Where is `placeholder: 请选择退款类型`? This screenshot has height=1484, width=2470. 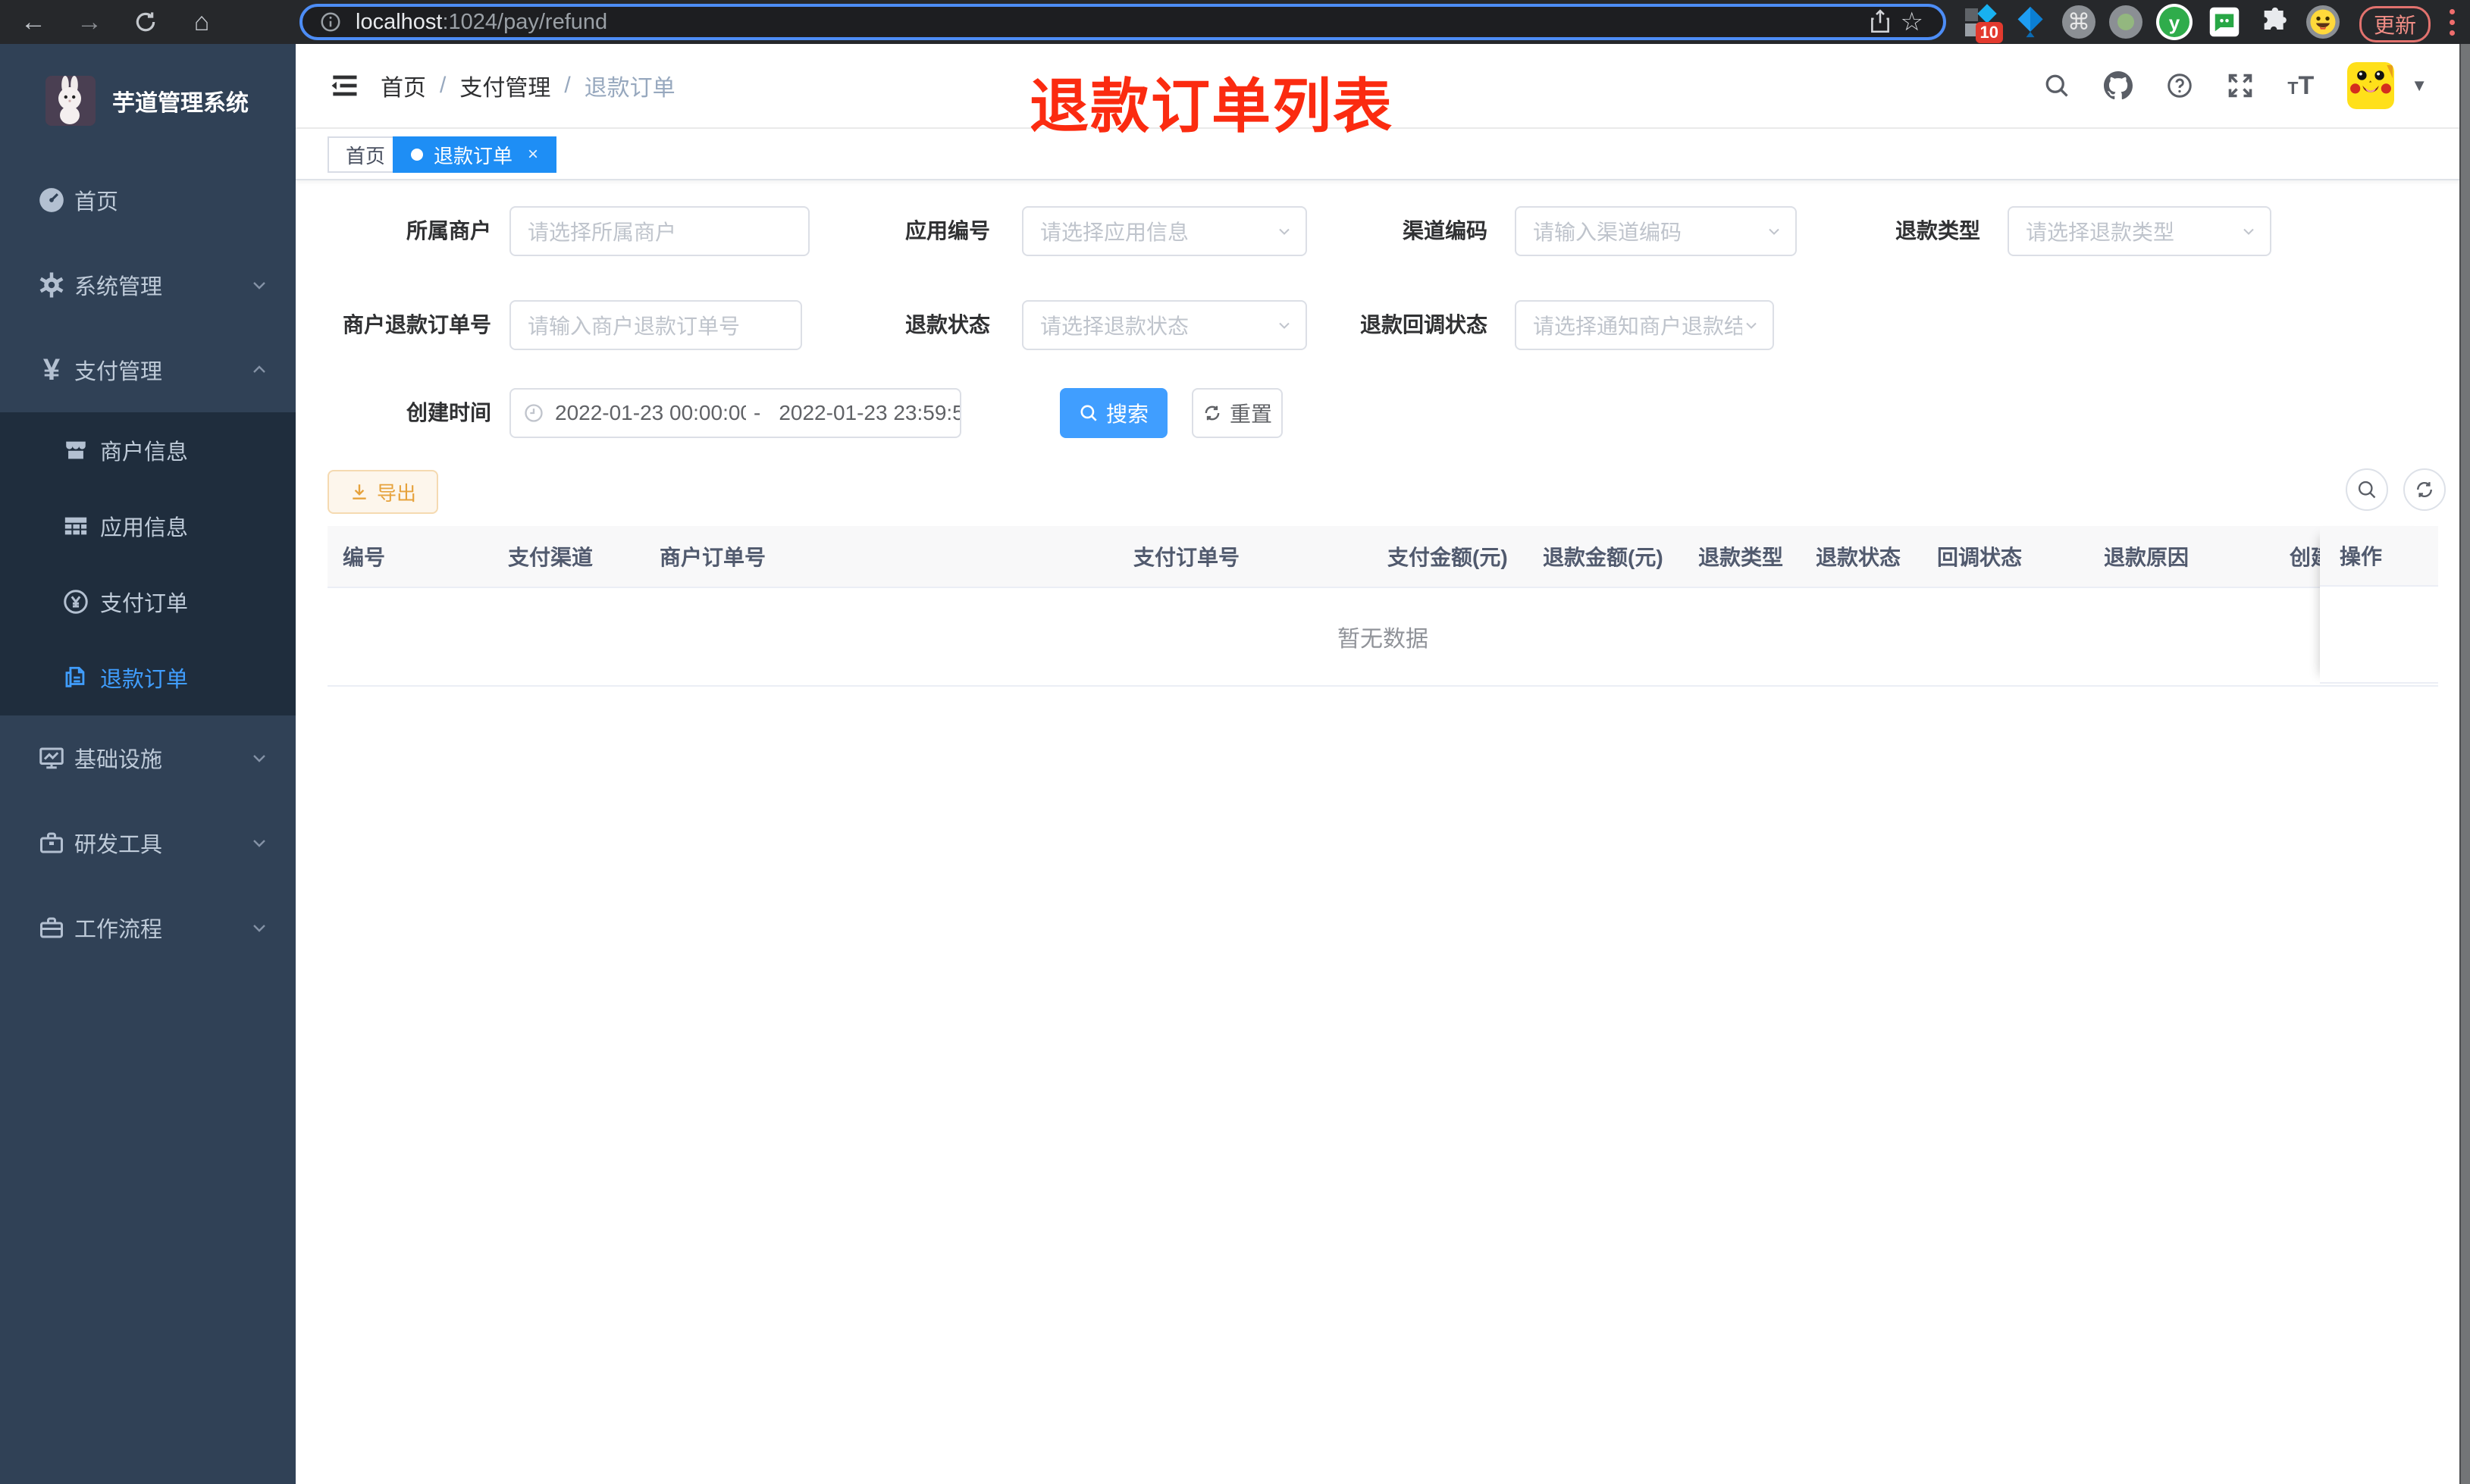 placeholder: 请选择退款类型 is located at coordinates (2100, 232).